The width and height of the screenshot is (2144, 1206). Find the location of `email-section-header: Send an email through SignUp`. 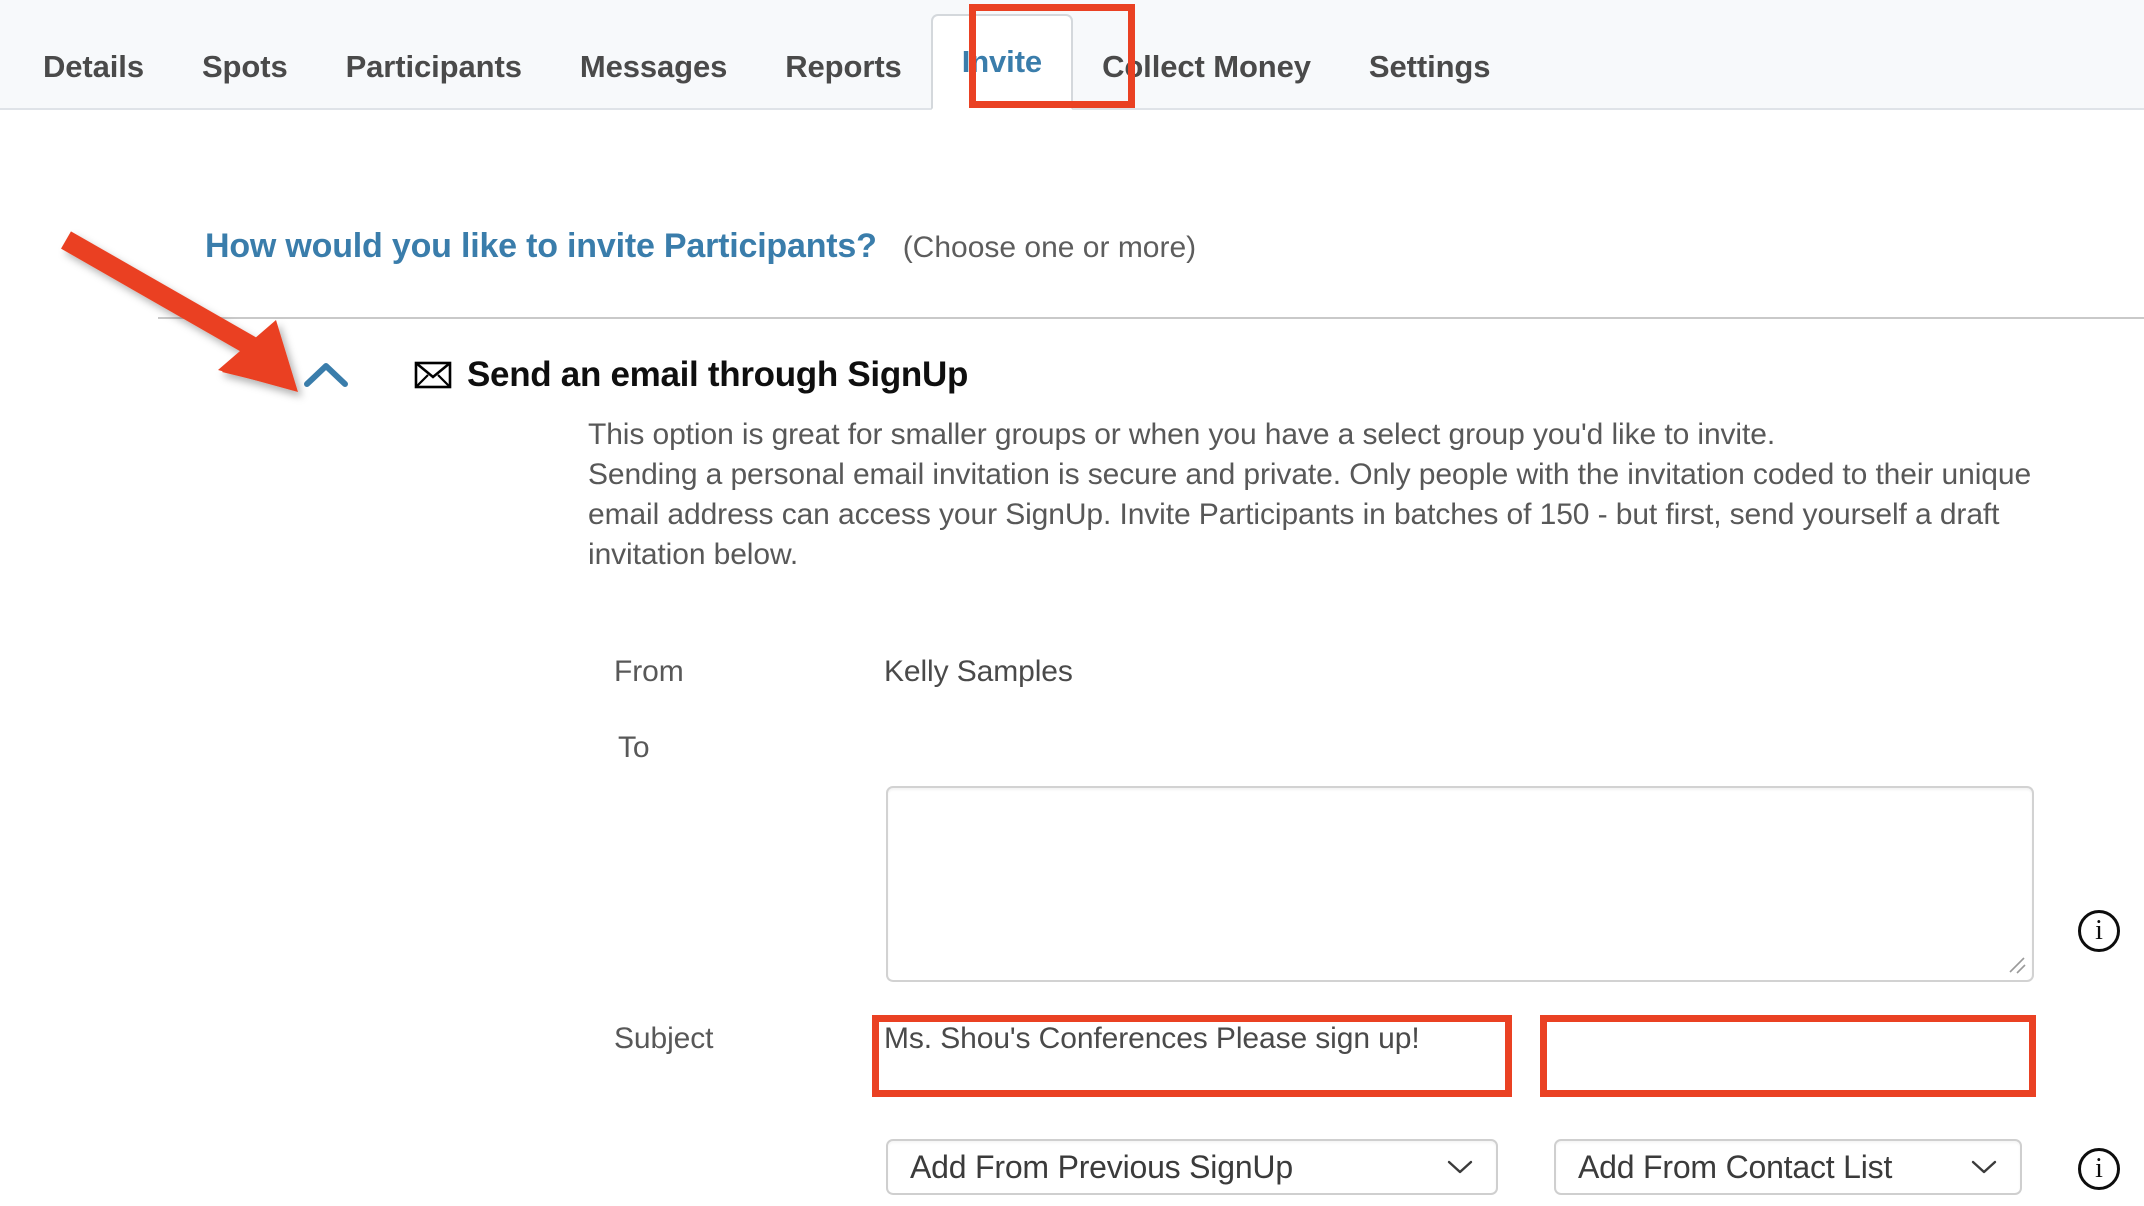

email-section-header: Send an email through SignUp is located at coordinates (634, 375).